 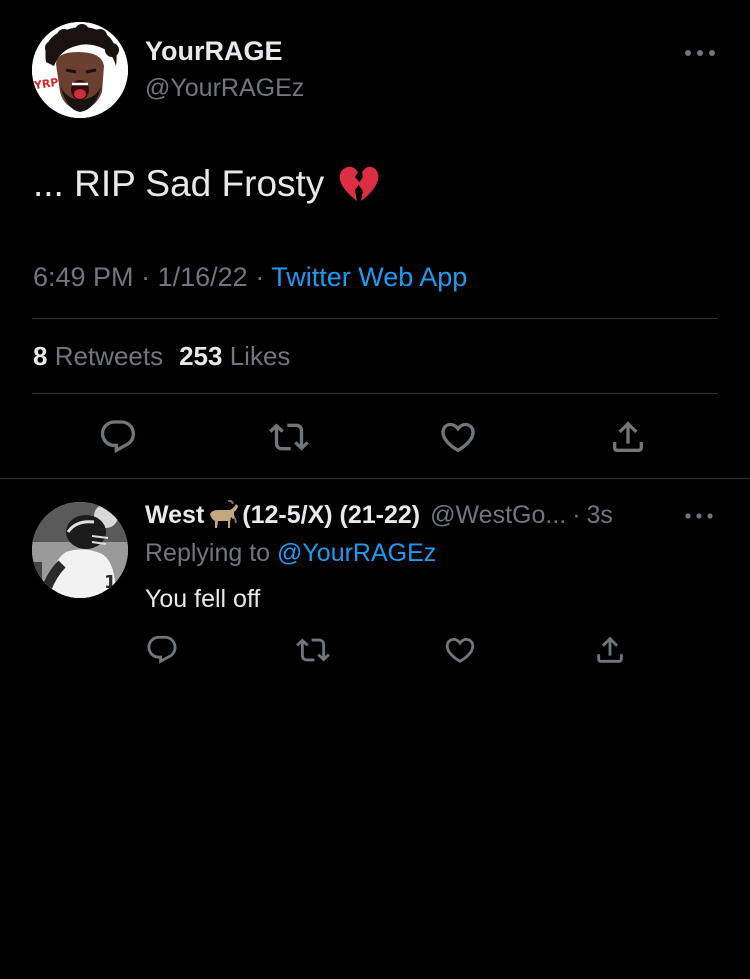 I want to click on author-avatar: YRP, so click(x=80, y=70).